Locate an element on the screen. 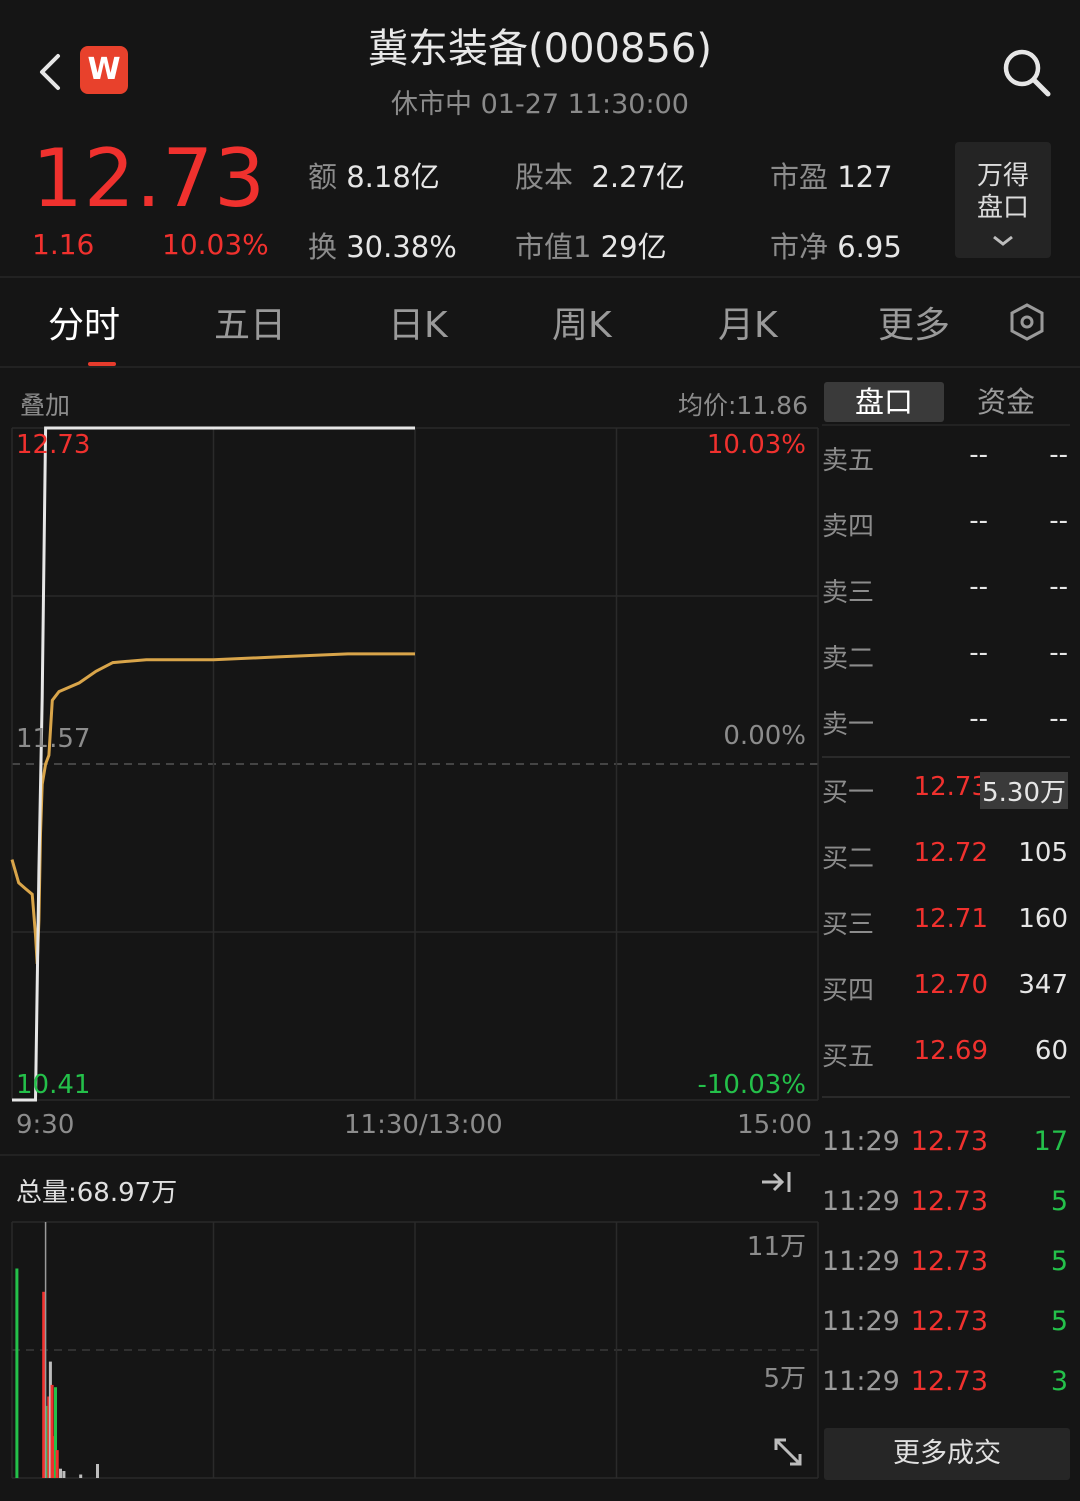 The width and height of the screenshot is (1080, 1501). stat-shares: 股本 2.27亿 is located at coordinates (600, 177).